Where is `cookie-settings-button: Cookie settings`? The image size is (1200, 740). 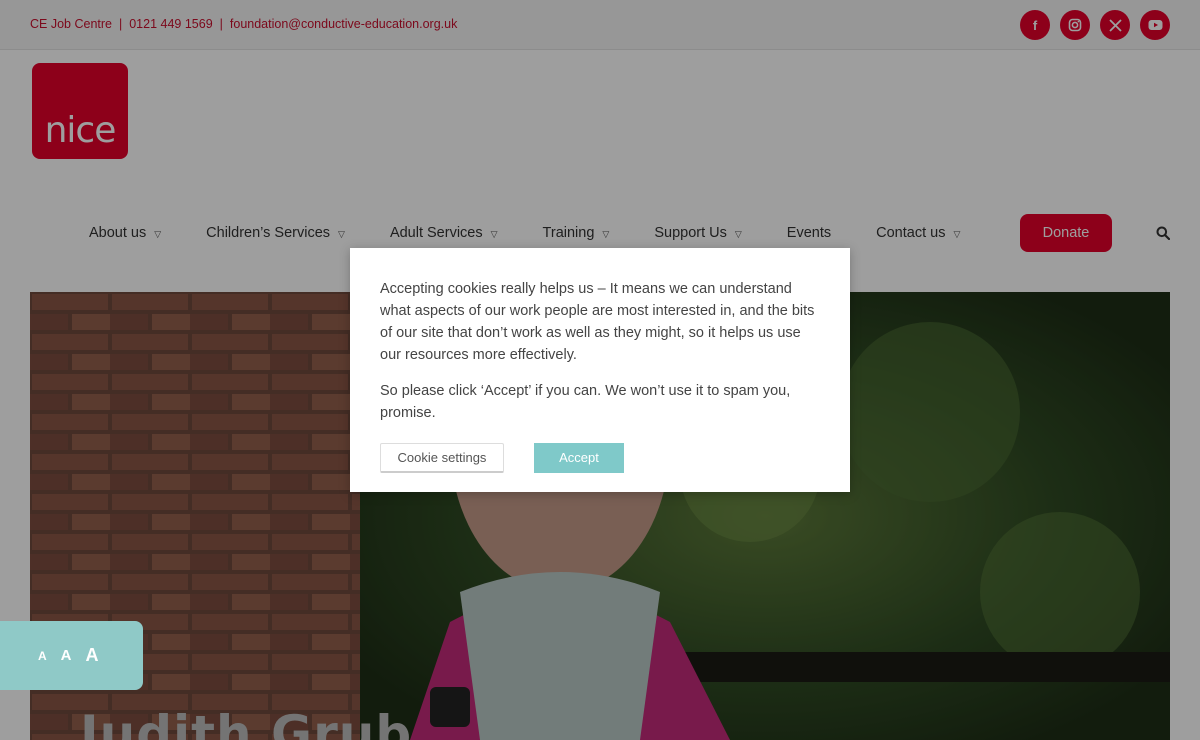
cookie-settings-button: Cookie settings is located at coordinates (442, 458).